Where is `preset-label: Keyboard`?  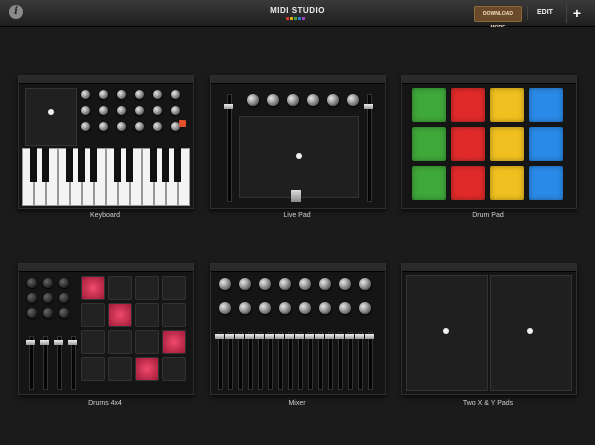 preset-label: Keyboard is located at coordinates (105, 215).